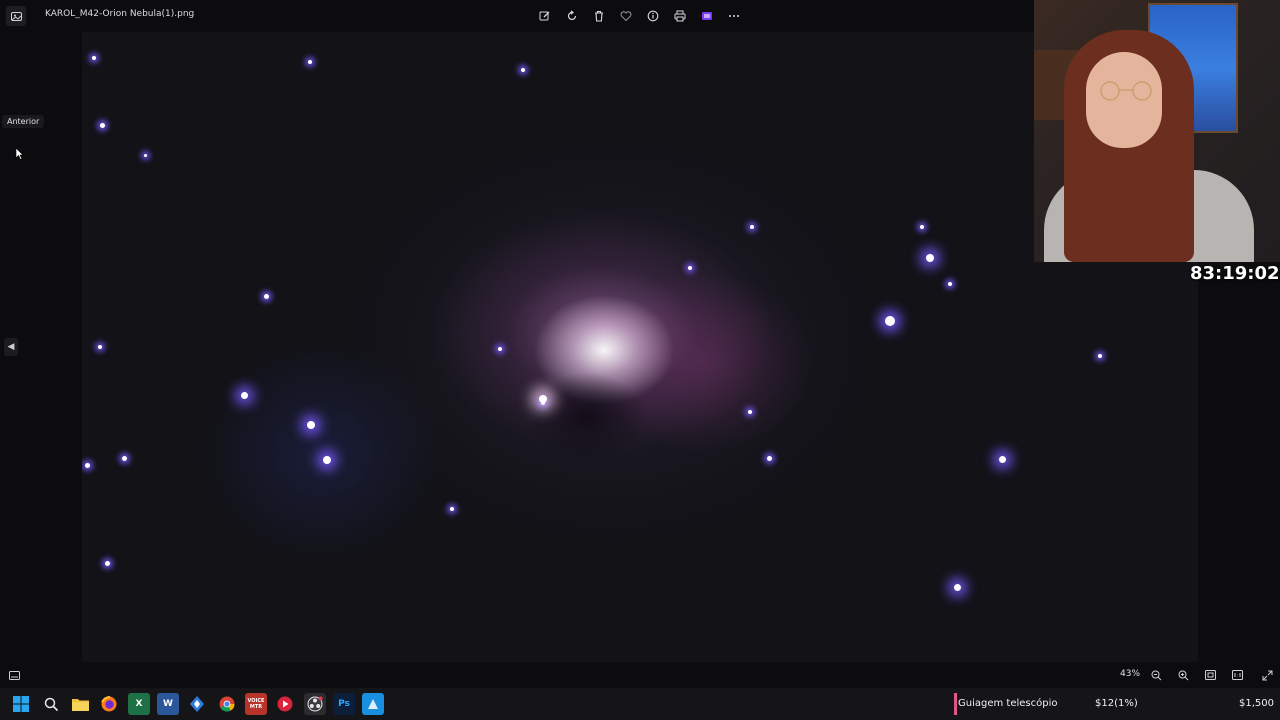  What do you see at coordinates (227, 704) in the screenshot?
I see `chrome-icon` at bounding box center [227, 704].